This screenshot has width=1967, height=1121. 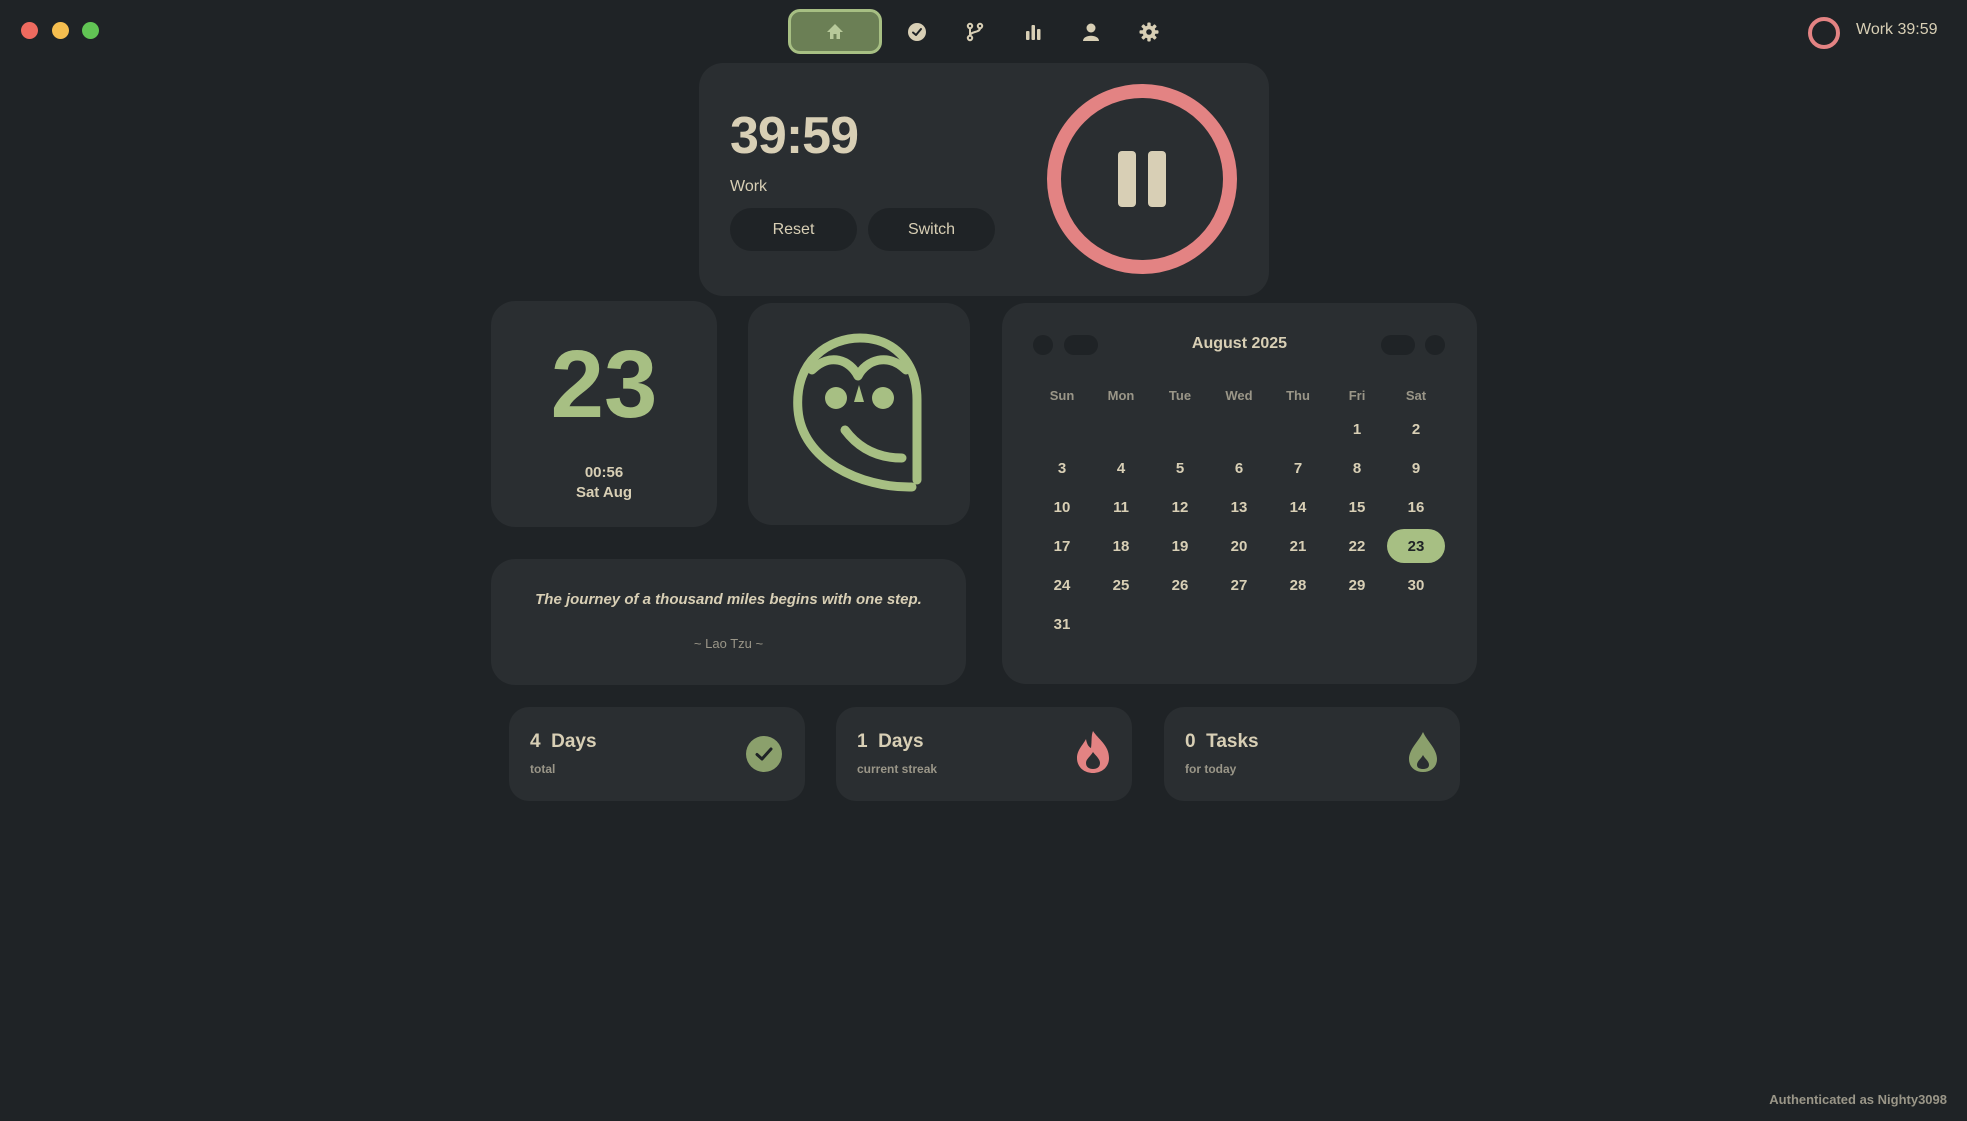 What do you see at coordinates (1121, 468) in the screenshot?
I see `calendar-day: 4` at bounding box center [1121, 468].